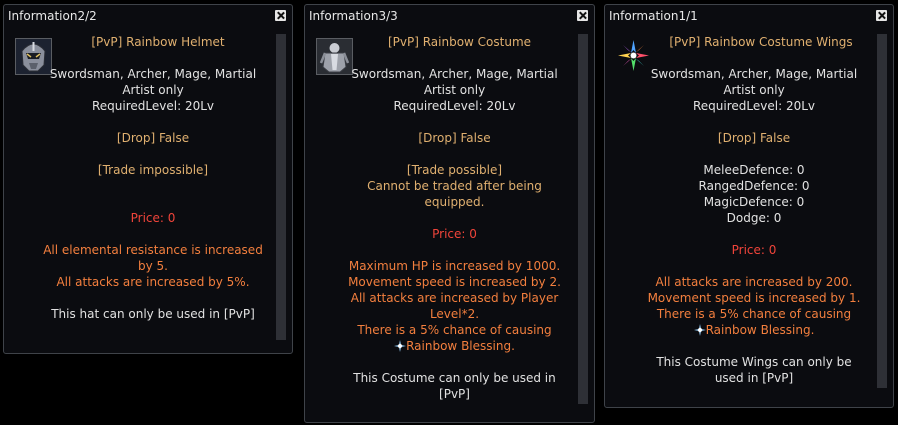 The image size is (898, 425). Describe the element at coordinates (52, 16) in the screenshot. I see `window-title: Information2/2` at that location.